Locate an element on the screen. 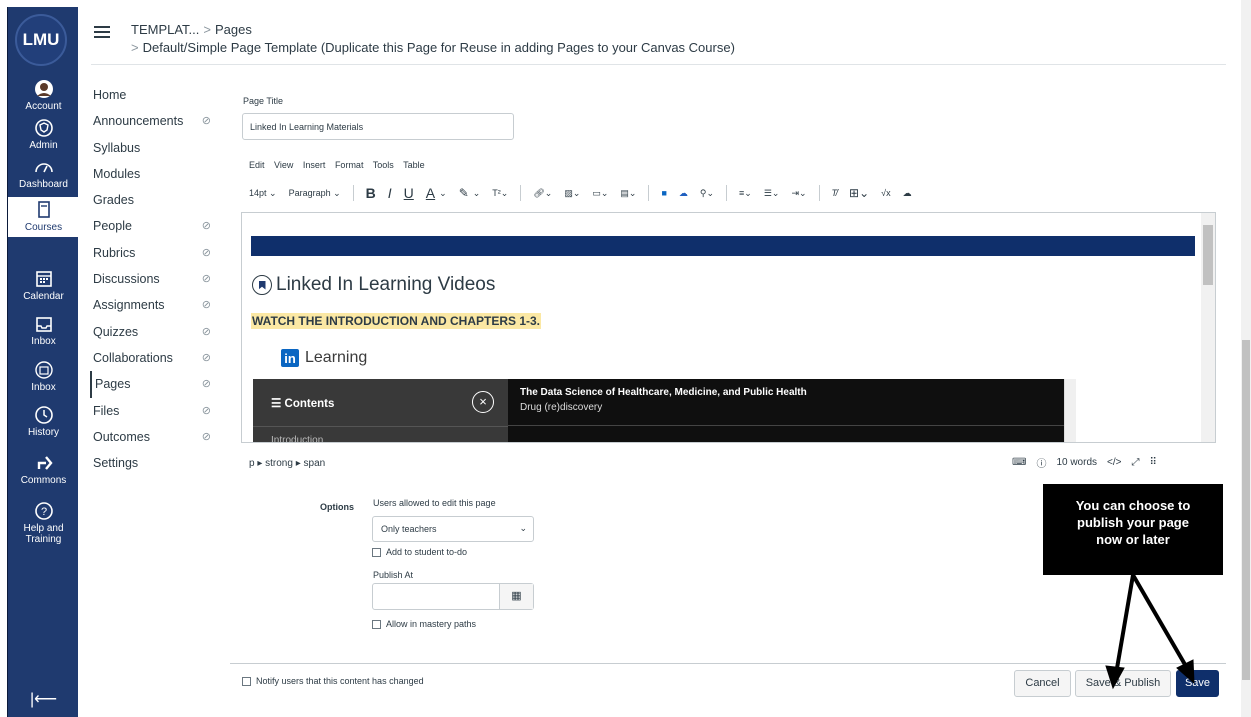 The width and height of the screenshot is (1251, 717). breadcrumb: TEMPLAT... > Pages is located at coordinates (191, 29).